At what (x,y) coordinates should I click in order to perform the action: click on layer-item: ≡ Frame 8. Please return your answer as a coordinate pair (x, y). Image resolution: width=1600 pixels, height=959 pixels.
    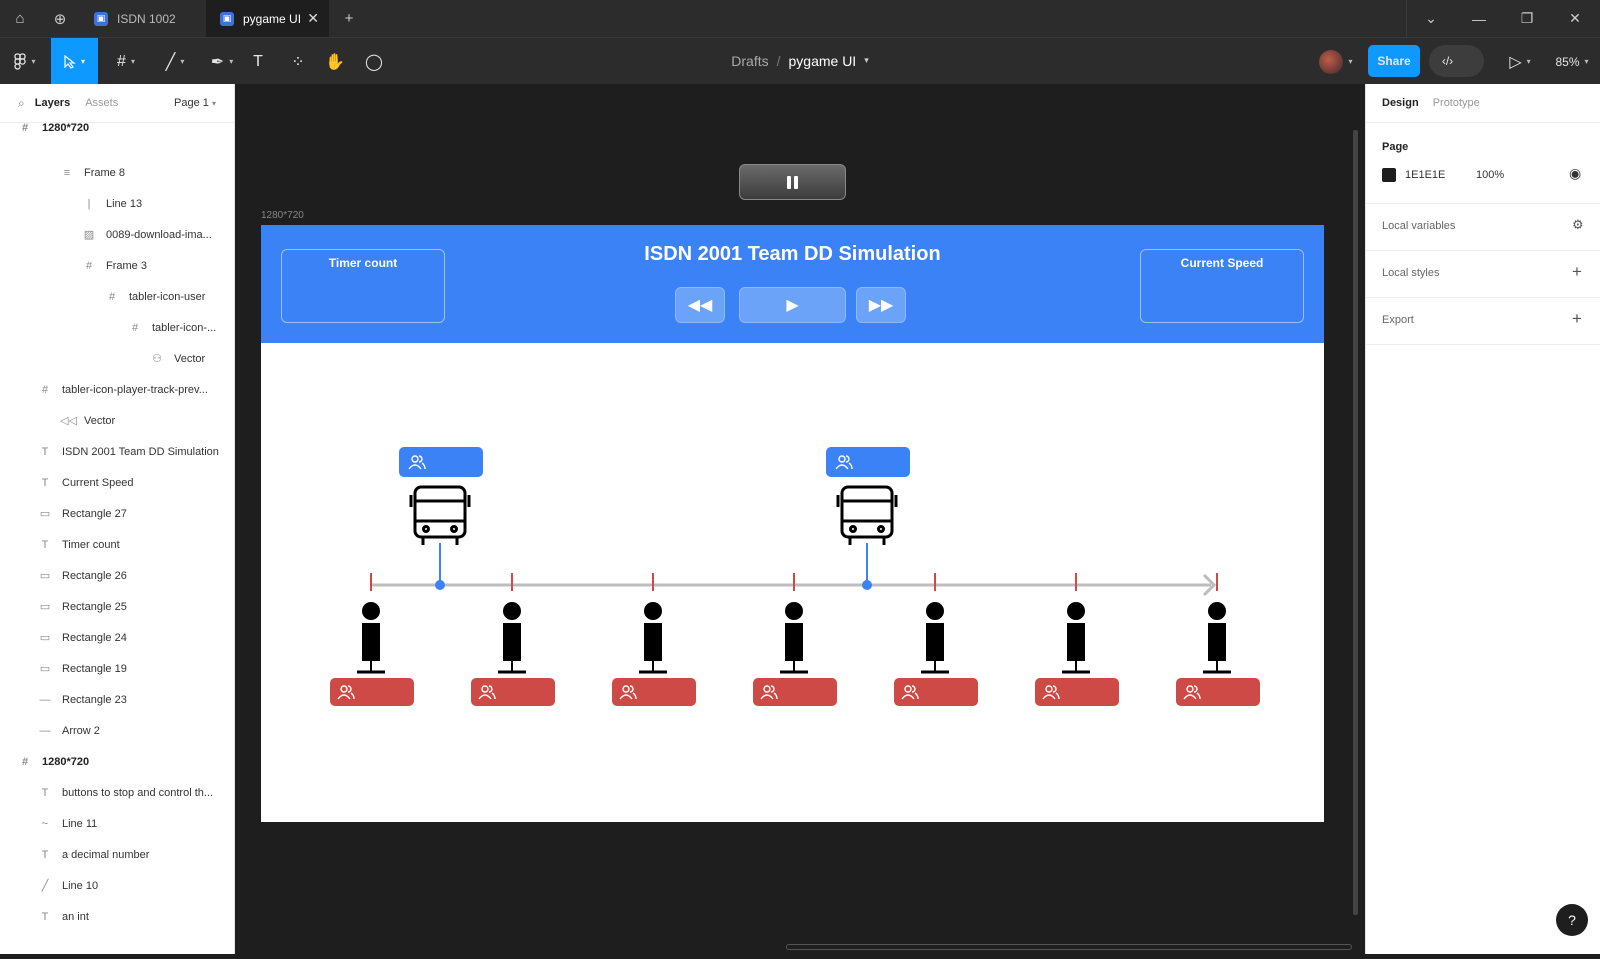
    Looking at the image, I should click on (92, 172).